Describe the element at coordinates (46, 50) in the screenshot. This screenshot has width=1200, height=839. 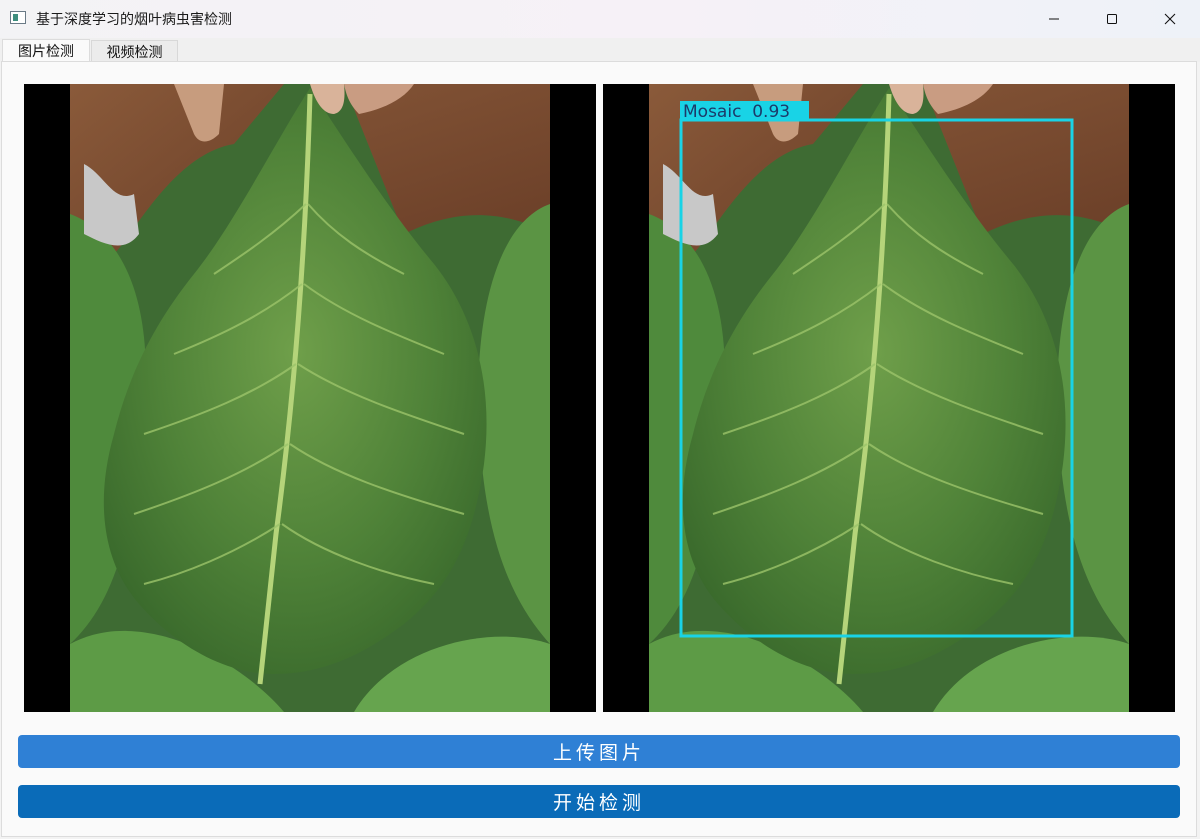
I see `tab-image-detection: 图片检测` at that location.